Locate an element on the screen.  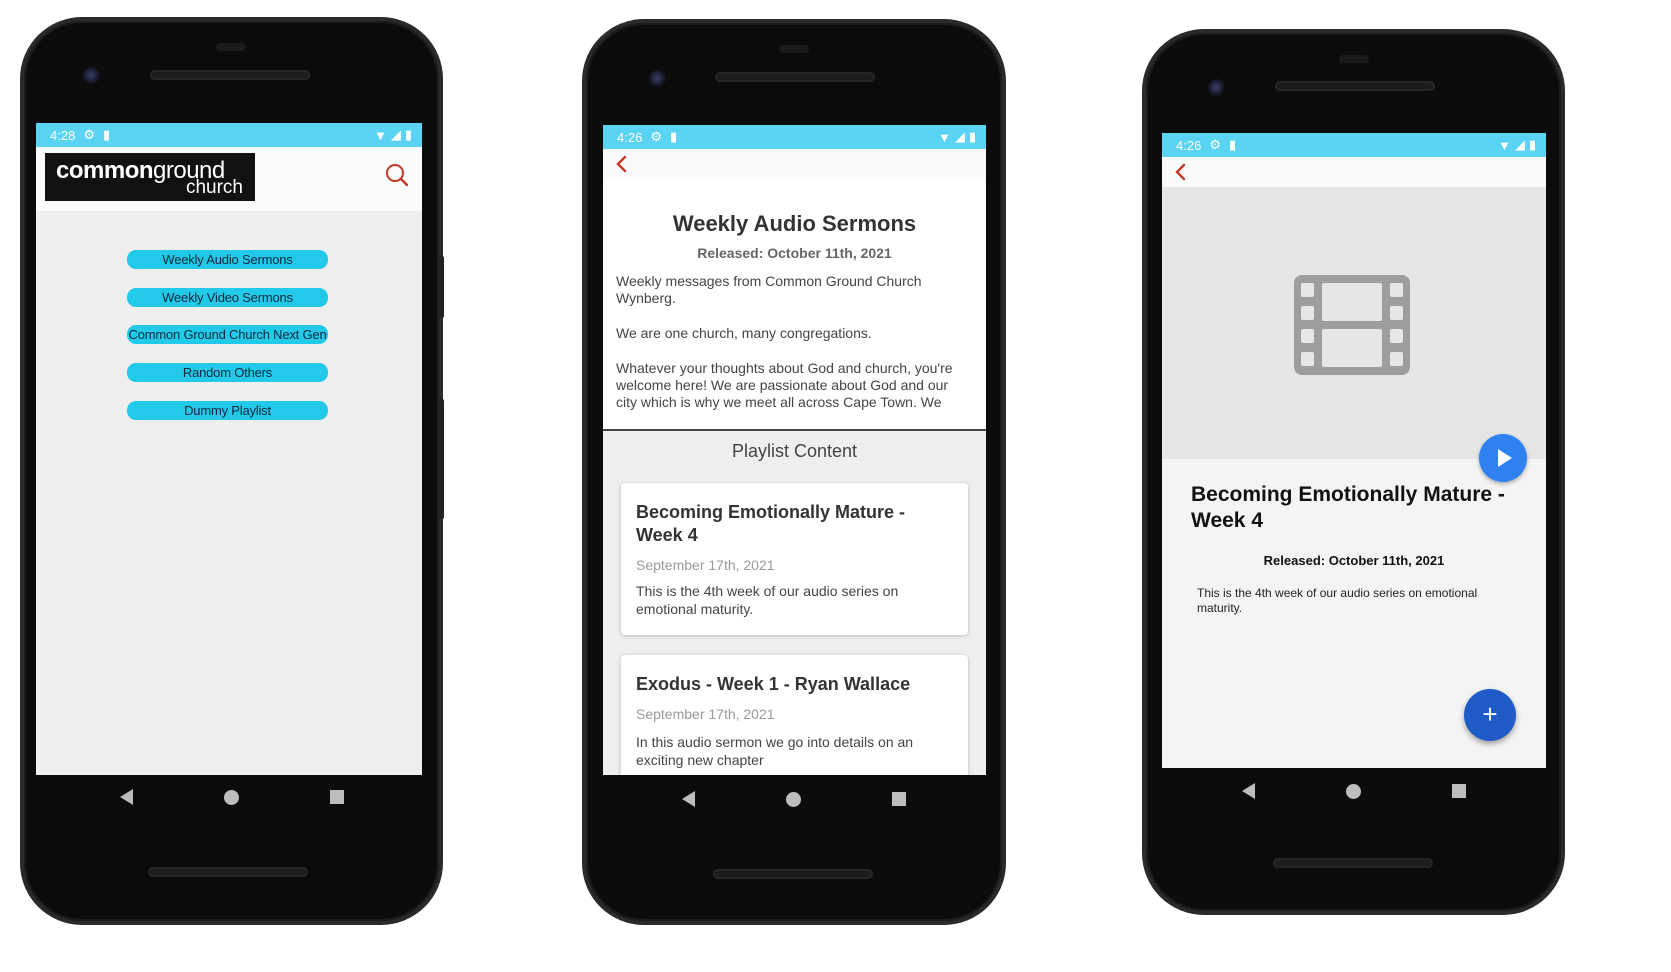
volume-button is located at coordinates (441, 287).